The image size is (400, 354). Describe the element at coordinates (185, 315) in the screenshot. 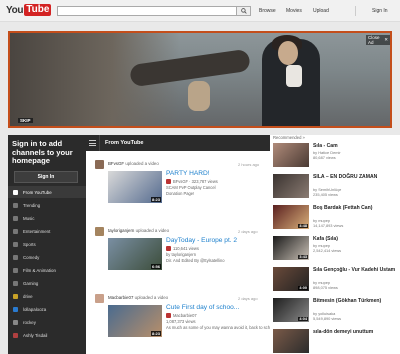

I see `video-meta-text: Macbarbie07` at that location.